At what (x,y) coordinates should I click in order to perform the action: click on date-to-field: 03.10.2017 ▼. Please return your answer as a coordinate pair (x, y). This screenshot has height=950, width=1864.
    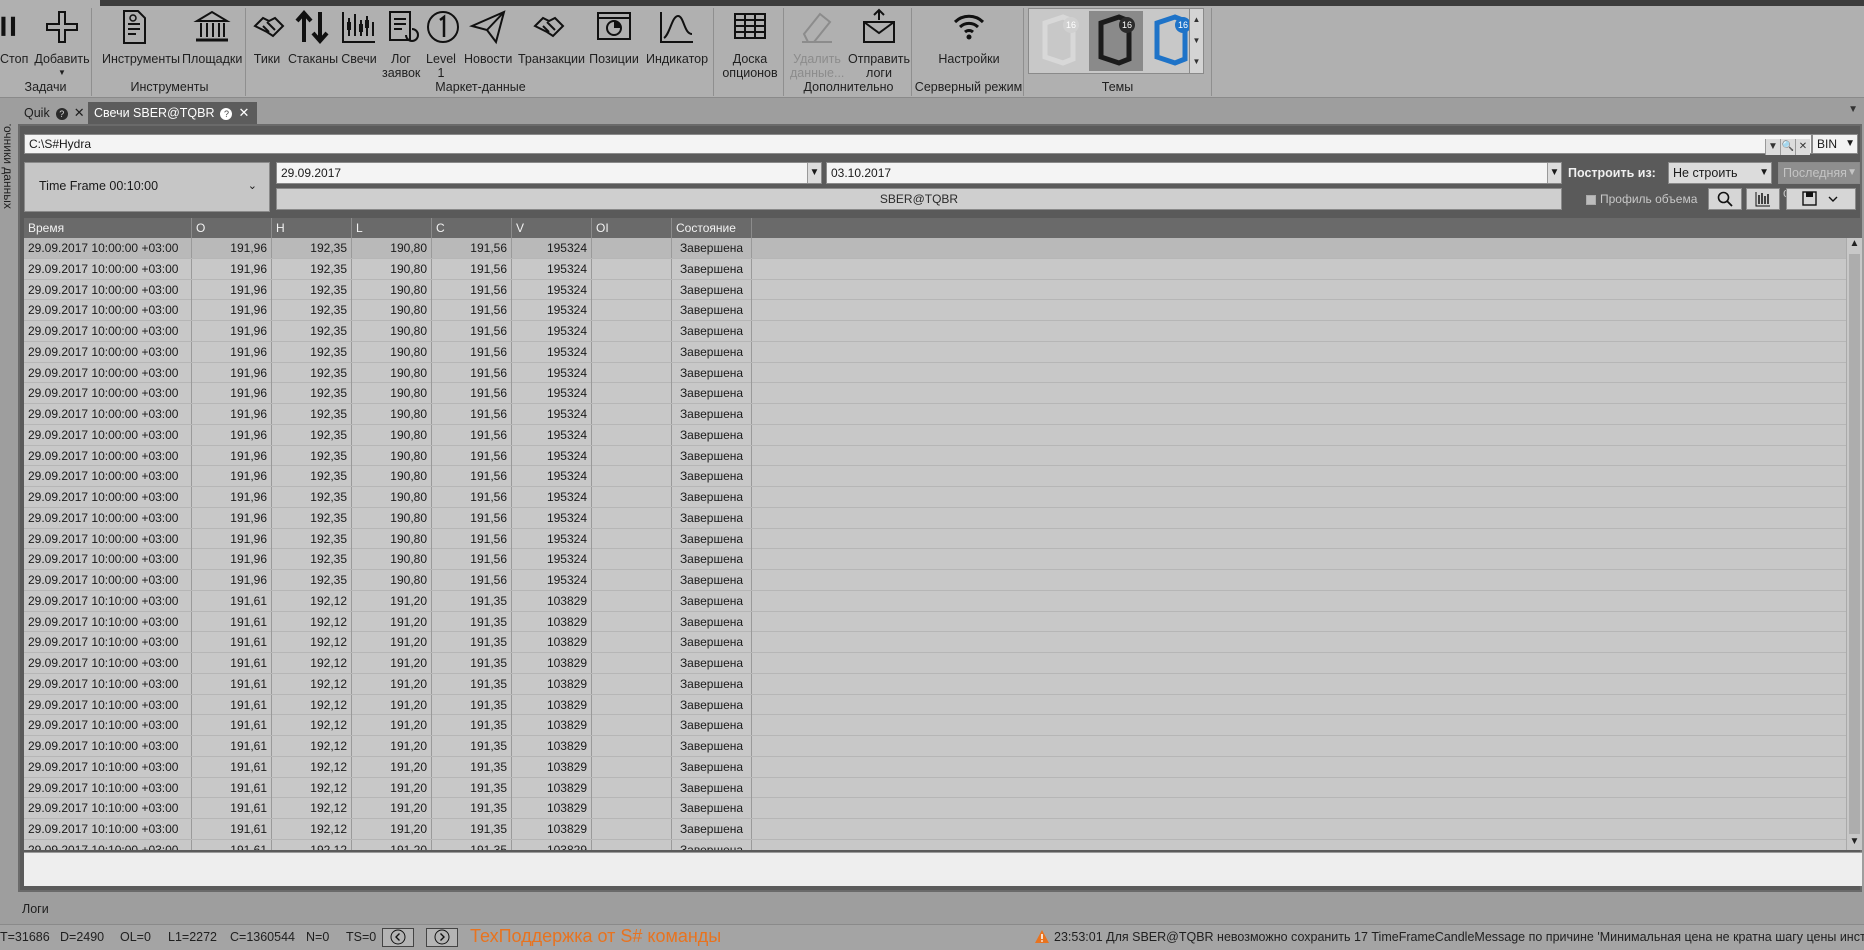
    Looking at the image, I should click on (1194, 173).